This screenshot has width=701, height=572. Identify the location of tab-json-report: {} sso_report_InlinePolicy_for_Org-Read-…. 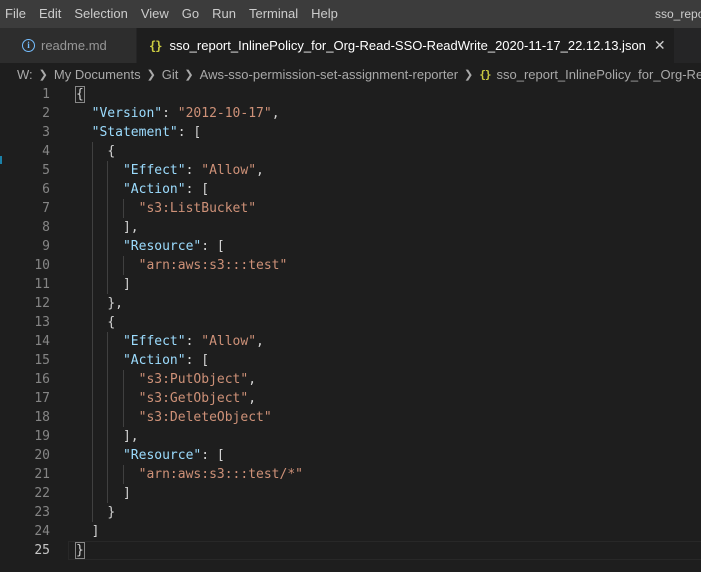
(405, 45).